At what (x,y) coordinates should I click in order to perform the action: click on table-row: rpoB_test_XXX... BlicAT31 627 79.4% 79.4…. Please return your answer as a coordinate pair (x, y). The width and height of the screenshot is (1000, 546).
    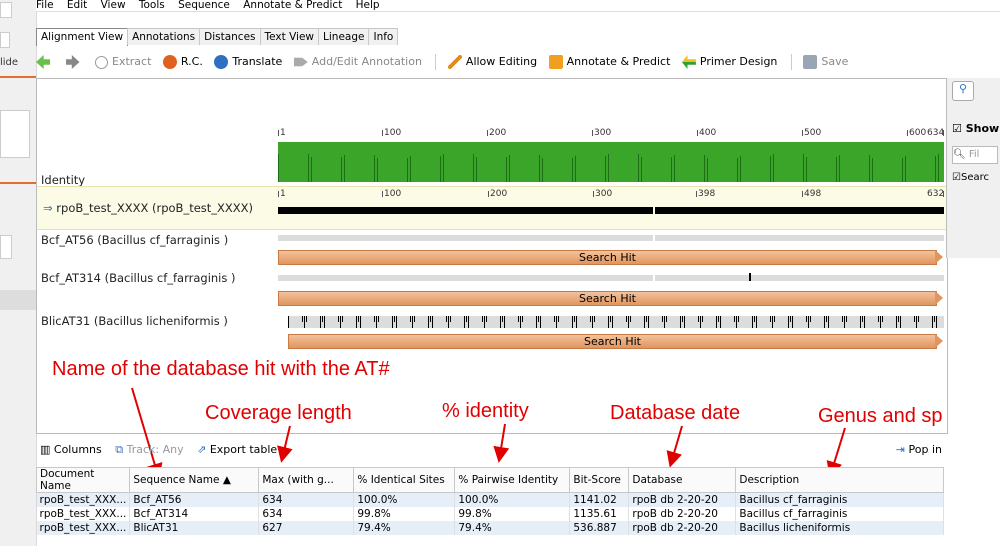
    Looking at the image, I should click on (490, 528).